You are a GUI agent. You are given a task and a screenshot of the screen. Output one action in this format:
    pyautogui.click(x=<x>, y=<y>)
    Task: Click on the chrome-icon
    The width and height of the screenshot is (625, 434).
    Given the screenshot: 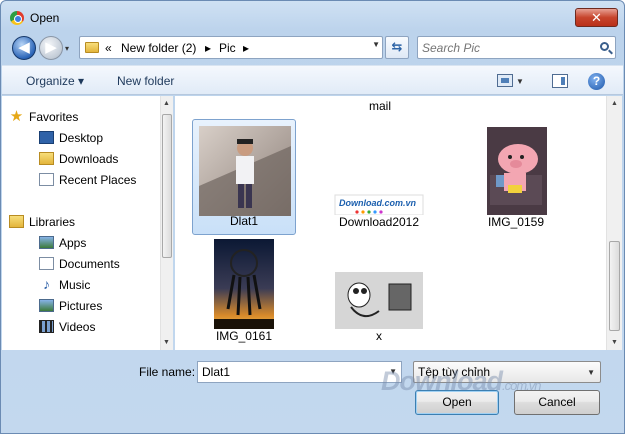 What is the action you would take?
    pyautogui.click(x=17, y=18)
    